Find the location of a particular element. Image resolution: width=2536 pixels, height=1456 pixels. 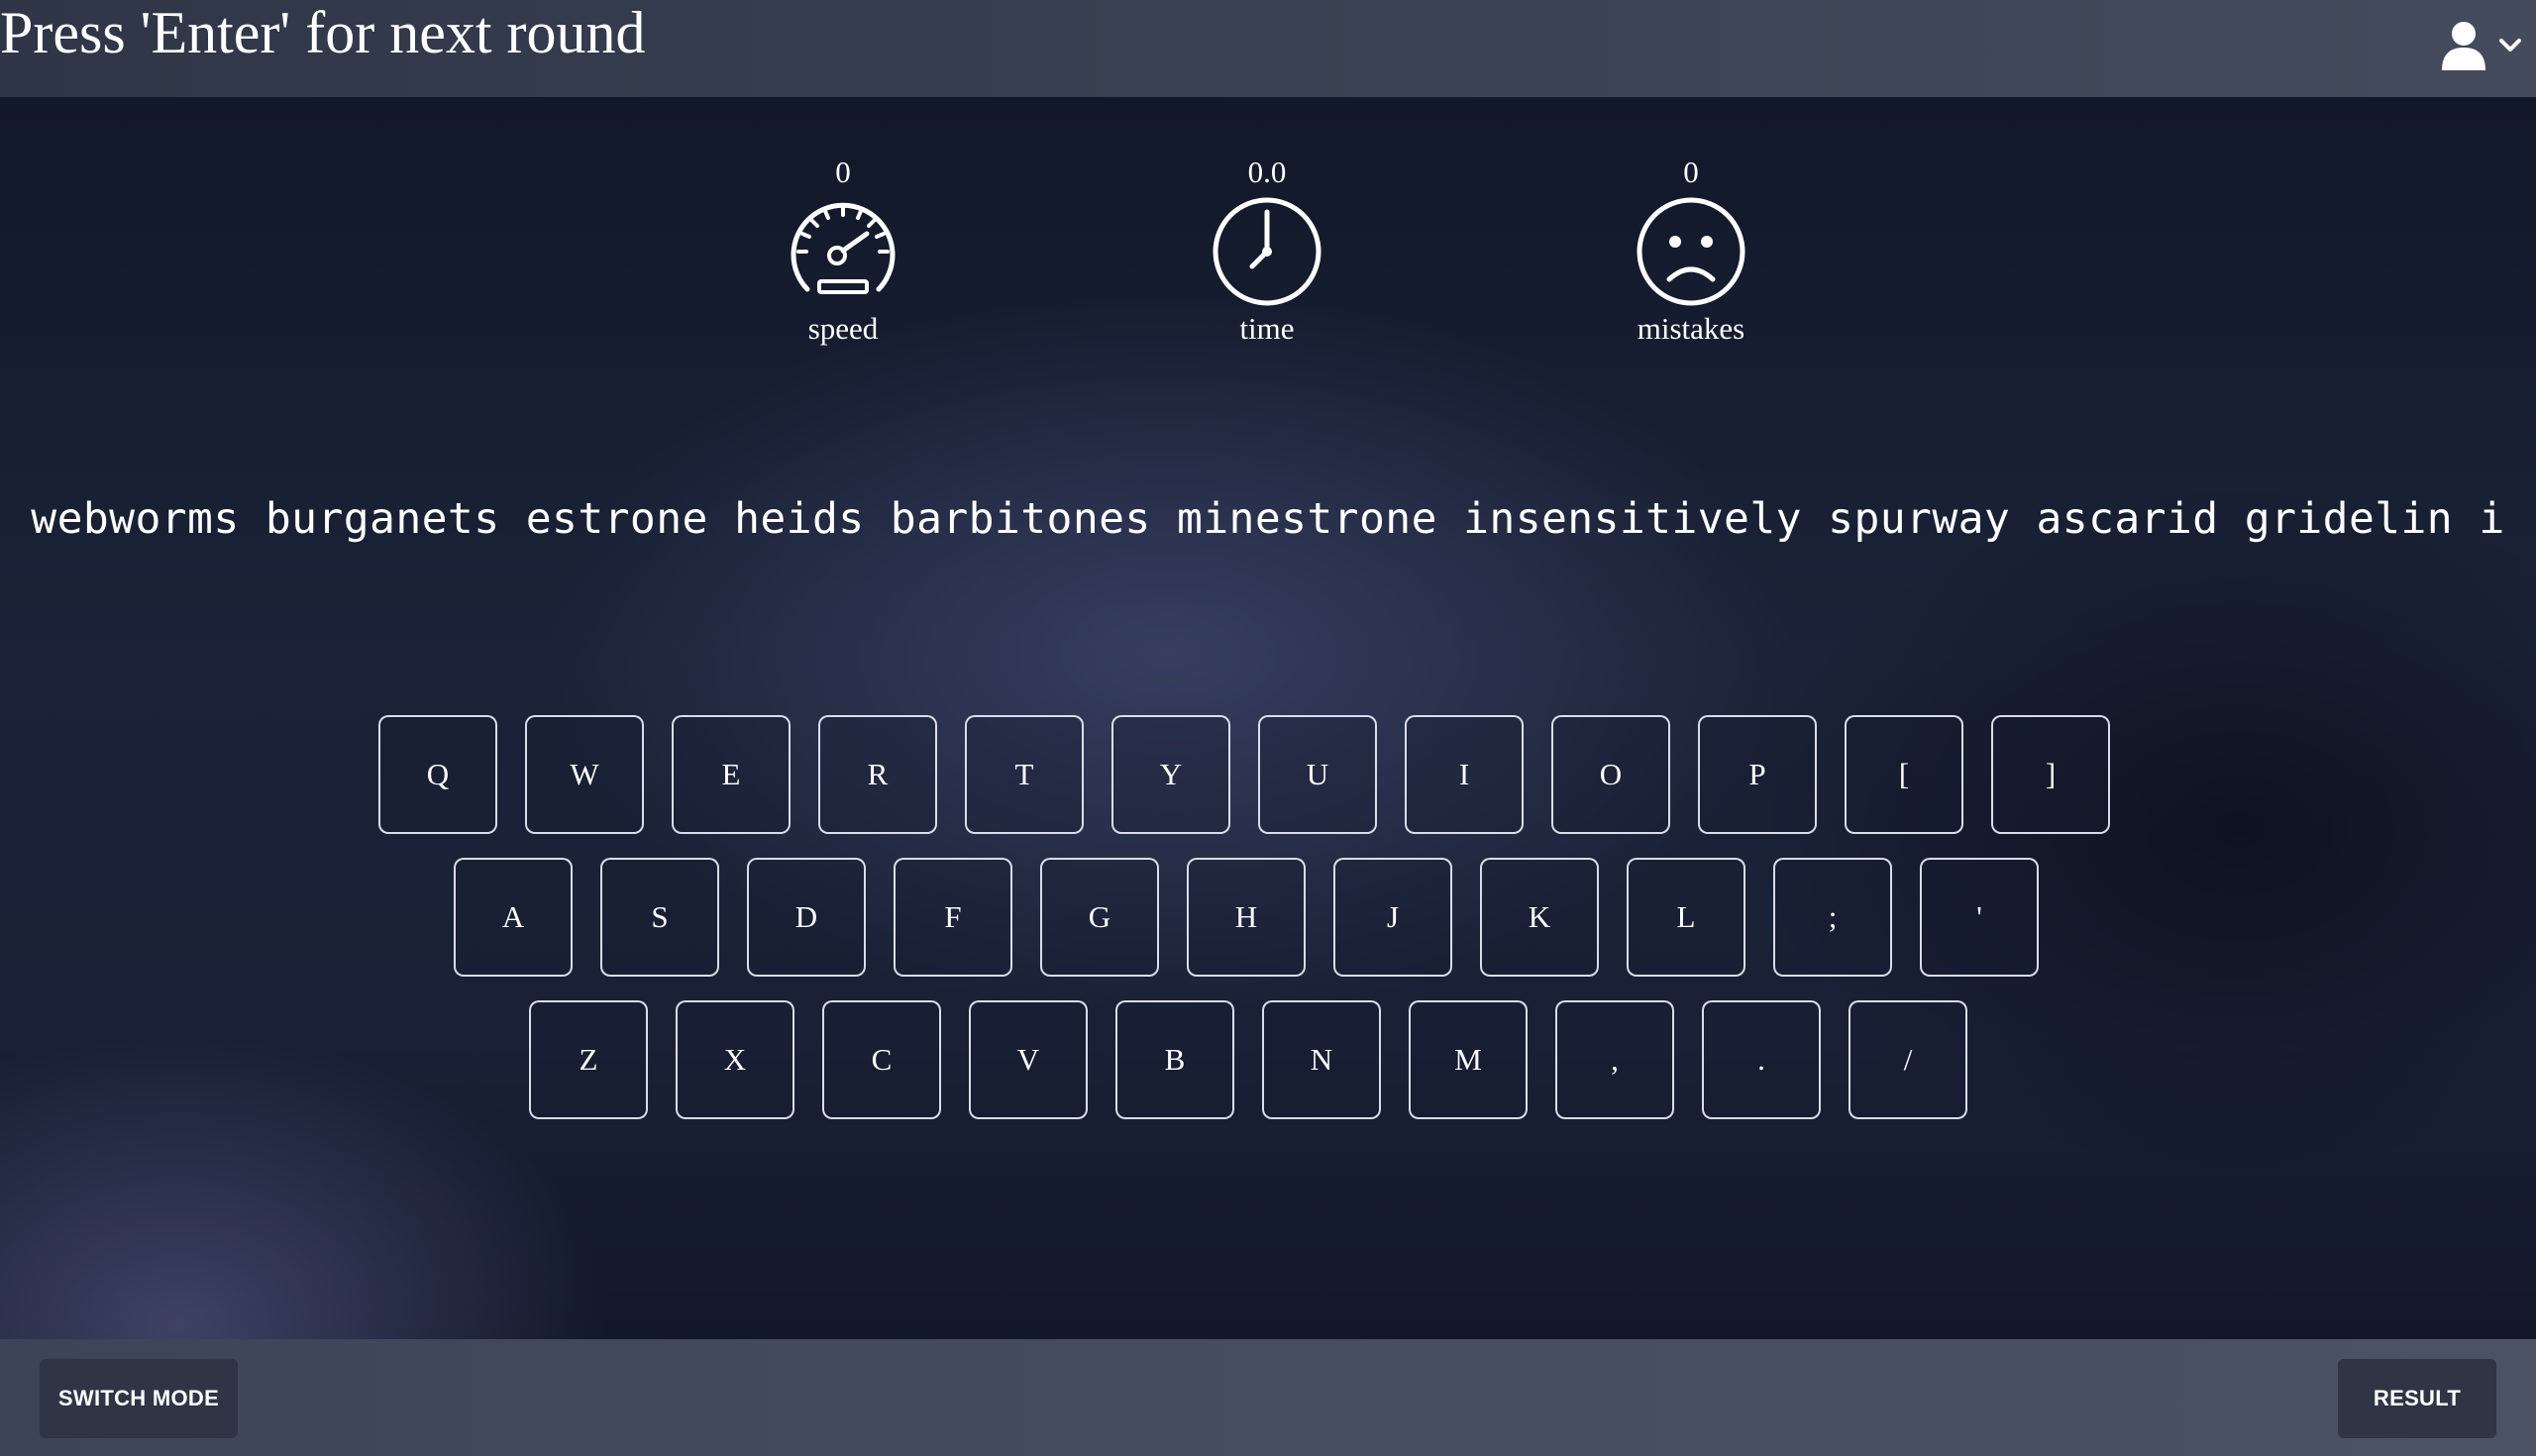

keyboard-row-3: Z X C V B N M,. / is located at coordinates (1248, 1059).